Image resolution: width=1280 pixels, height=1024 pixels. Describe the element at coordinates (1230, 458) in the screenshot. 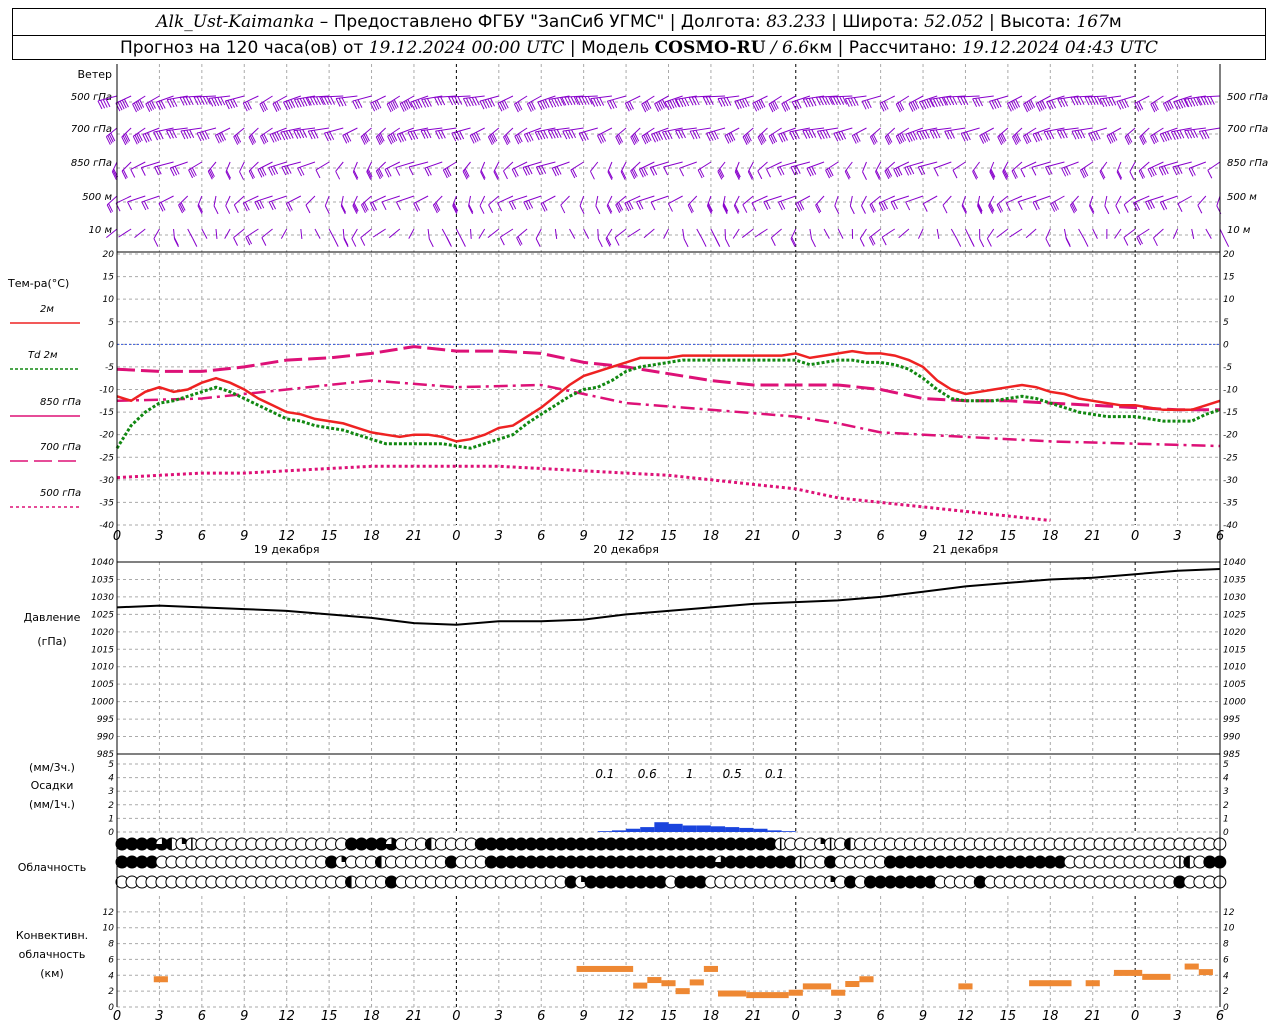

I see `temp-tick-right: -25` at that location.